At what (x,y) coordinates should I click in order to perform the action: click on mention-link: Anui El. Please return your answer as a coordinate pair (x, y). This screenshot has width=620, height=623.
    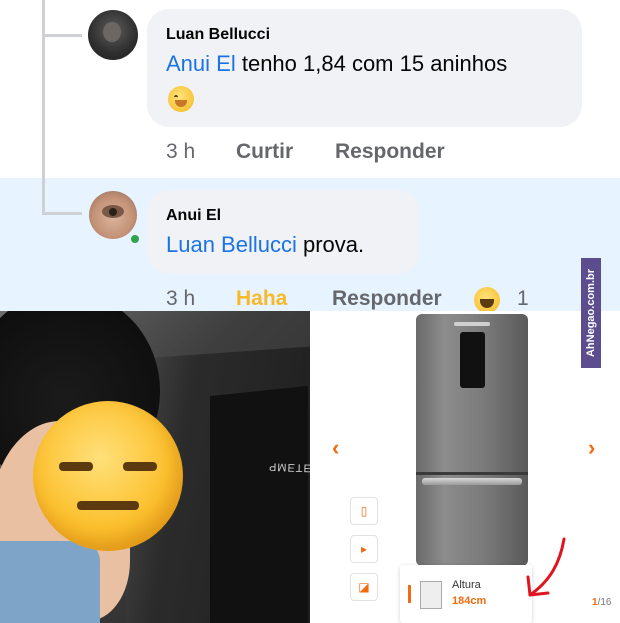
    Looking at the image, I should click on (201, 63).